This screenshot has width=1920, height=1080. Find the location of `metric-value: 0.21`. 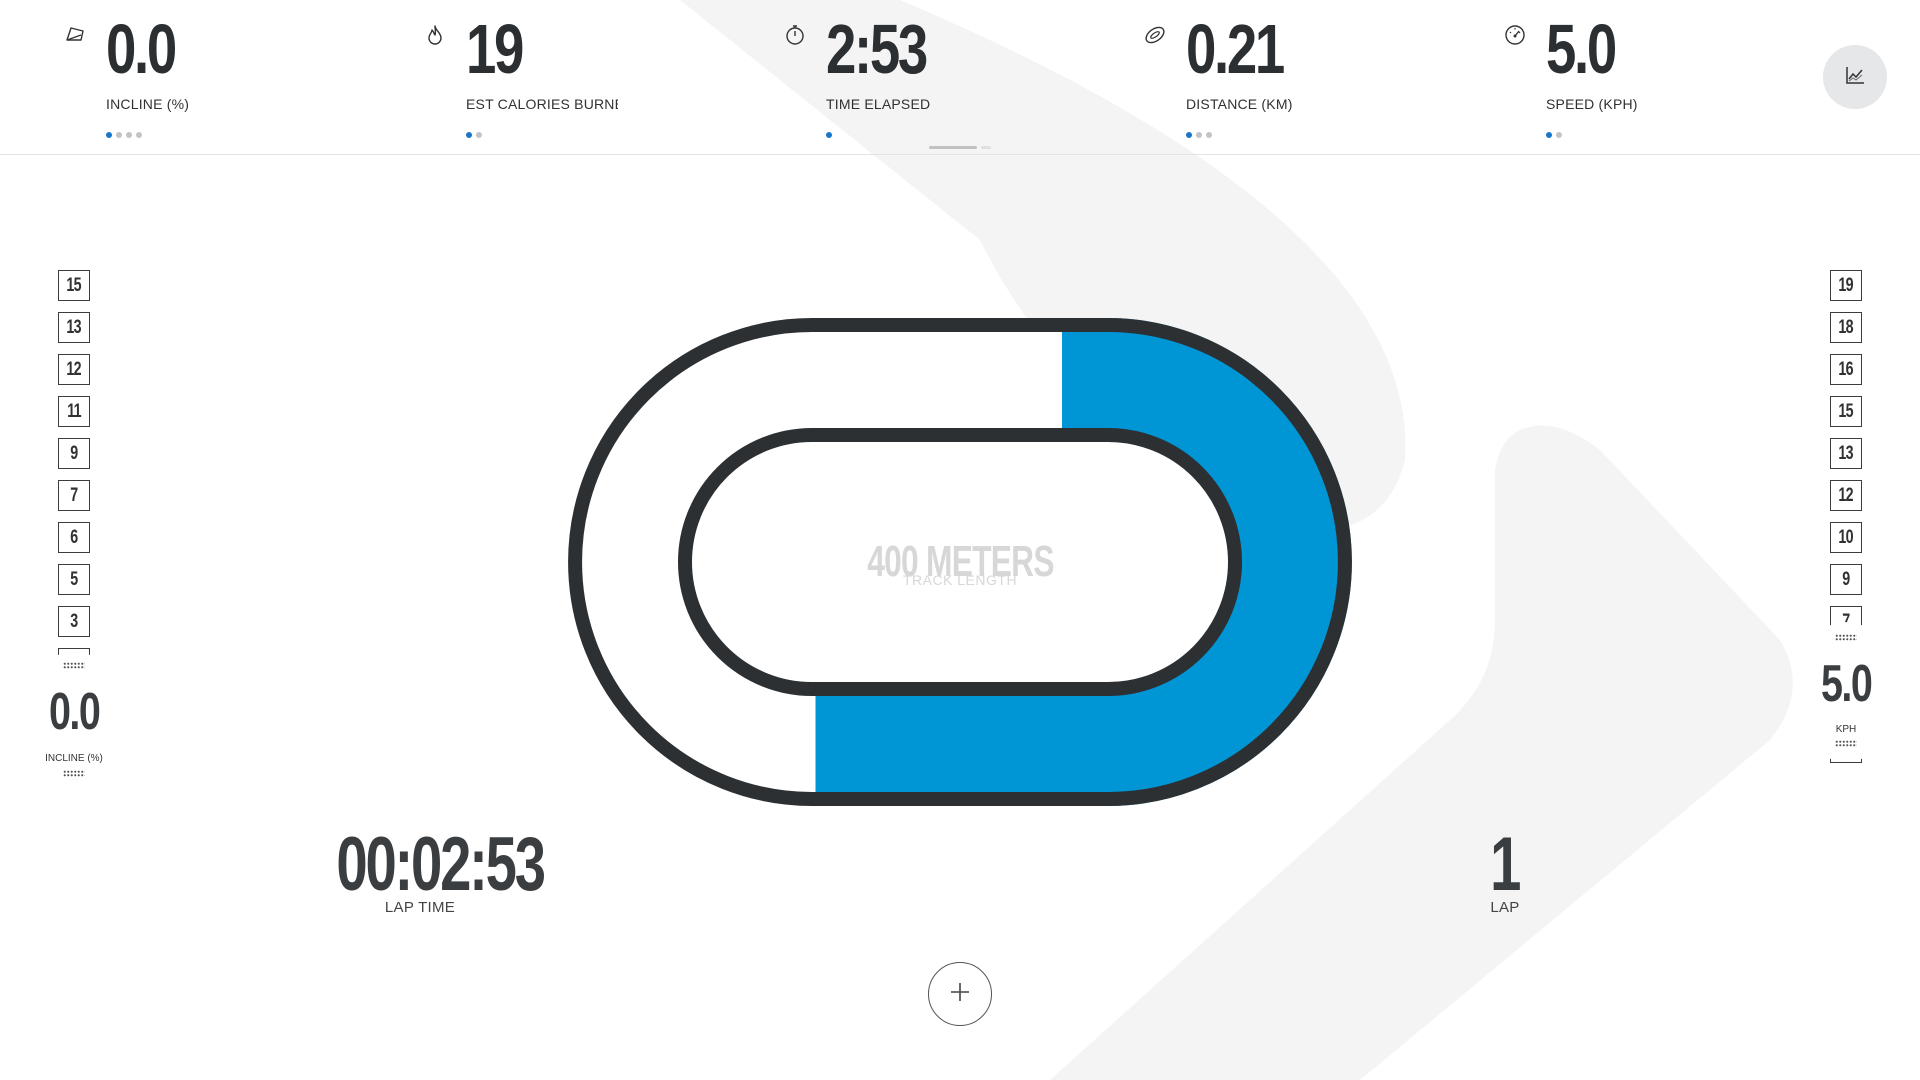

metric-value: 0.21 is located at coordinates (1235, 49).